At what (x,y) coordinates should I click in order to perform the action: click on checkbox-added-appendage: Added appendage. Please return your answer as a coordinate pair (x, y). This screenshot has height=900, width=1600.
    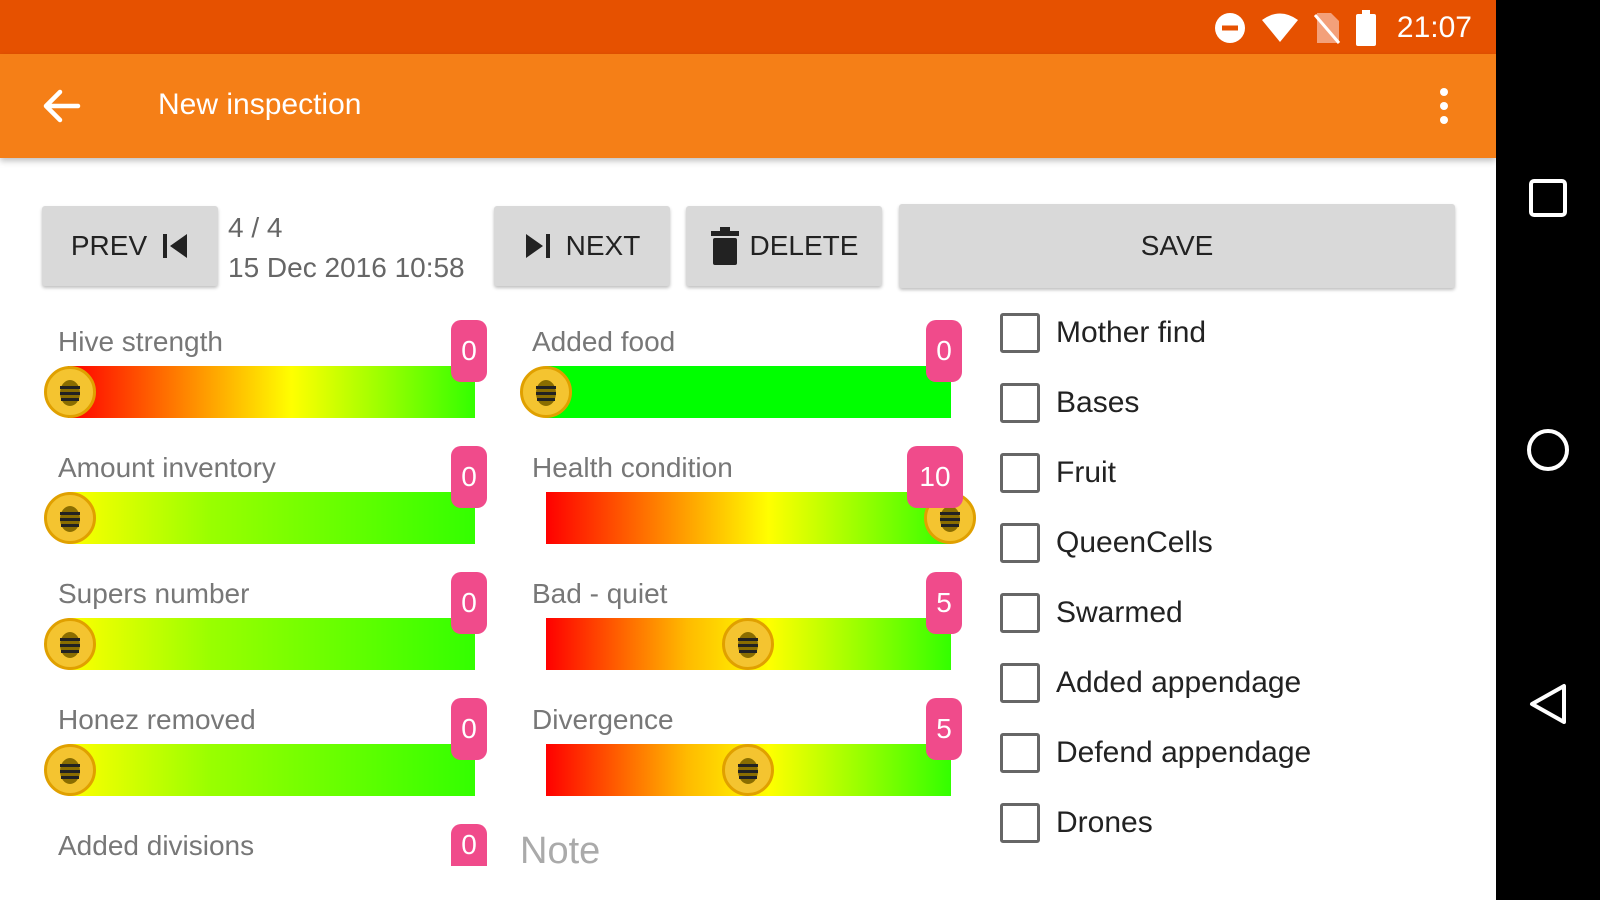
    Looking at the image, I should click on (1150, 683).